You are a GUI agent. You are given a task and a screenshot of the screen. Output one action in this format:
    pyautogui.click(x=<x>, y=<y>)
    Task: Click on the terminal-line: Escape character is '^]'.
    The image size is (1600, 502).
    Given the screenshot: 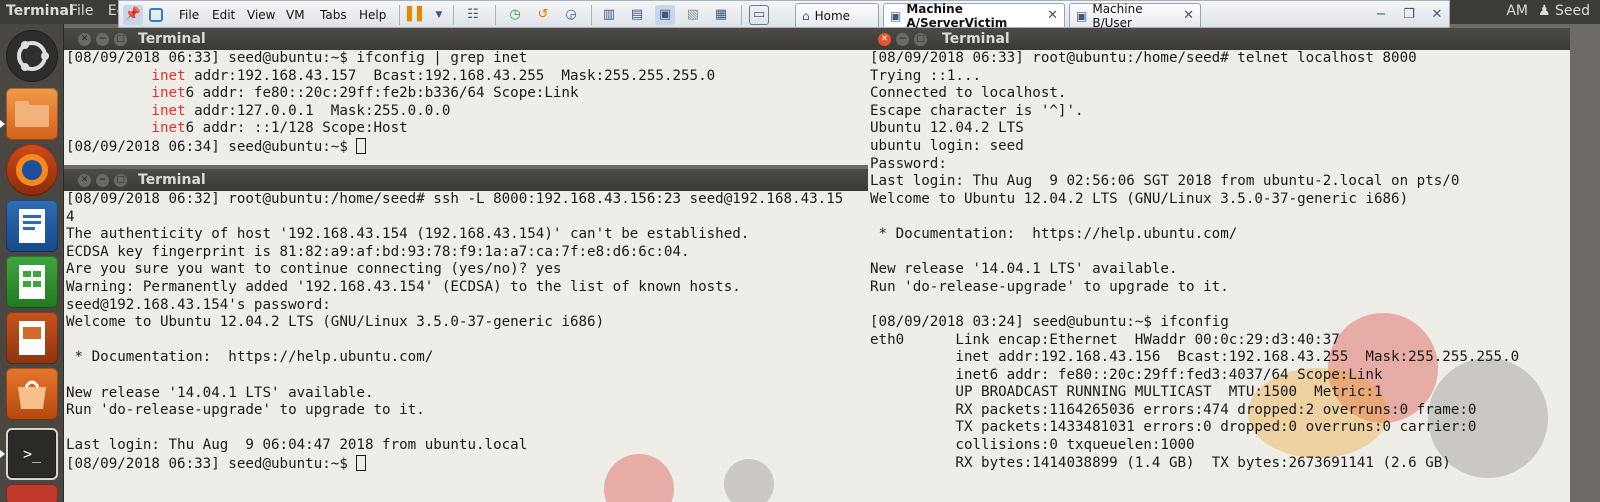 What is the action you would take?
    pyautogui.click(x=977, y=110)
    